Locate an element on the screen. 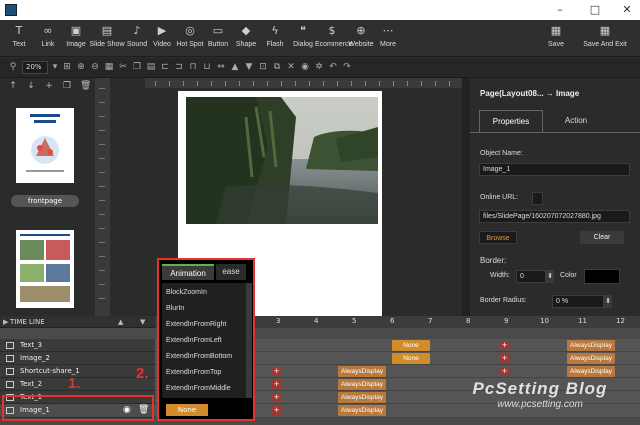  object-name-field: Image_1 is located at coordinates (554, 169).